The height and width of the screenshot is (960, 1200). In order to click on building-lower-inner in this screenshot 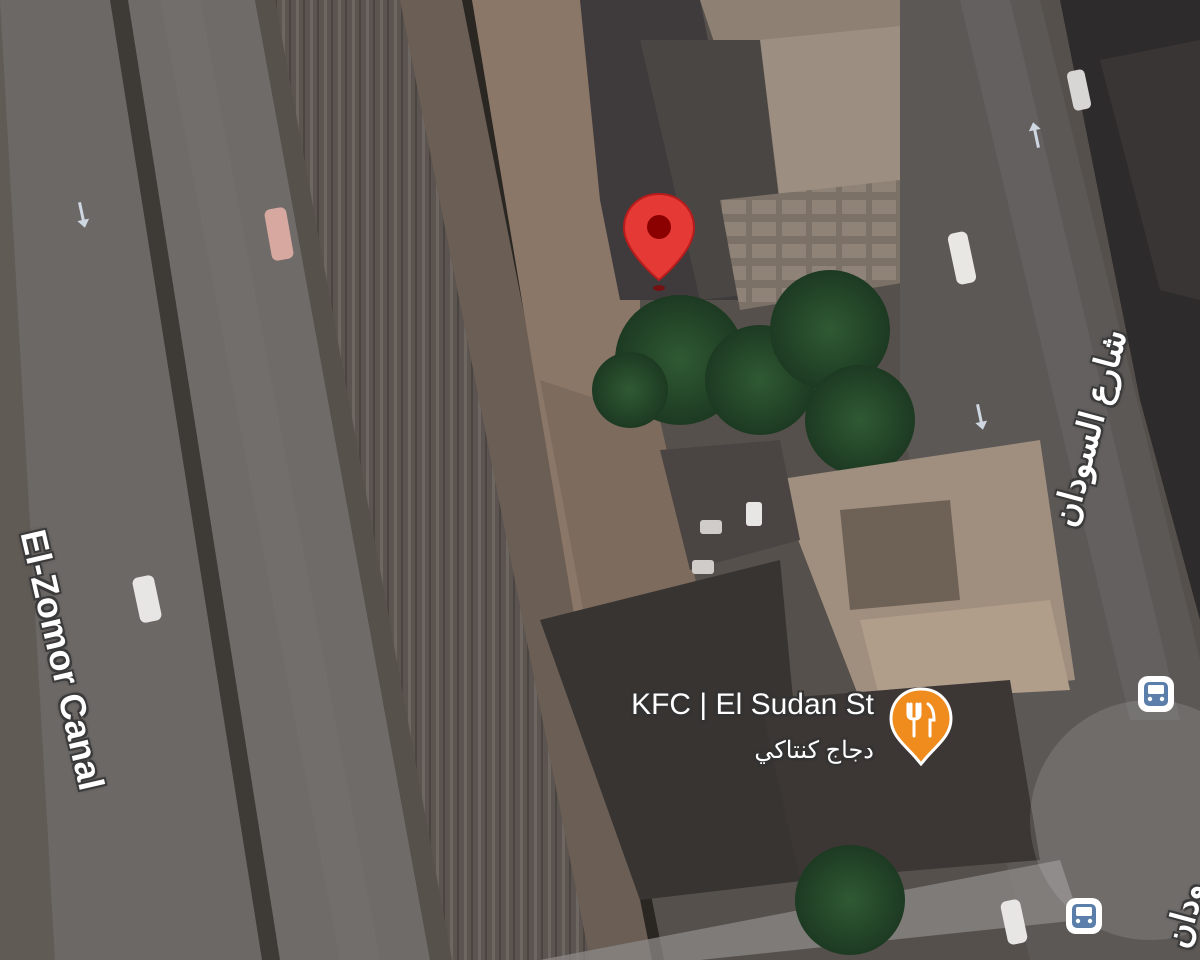, I will do `click(900, 555)`.